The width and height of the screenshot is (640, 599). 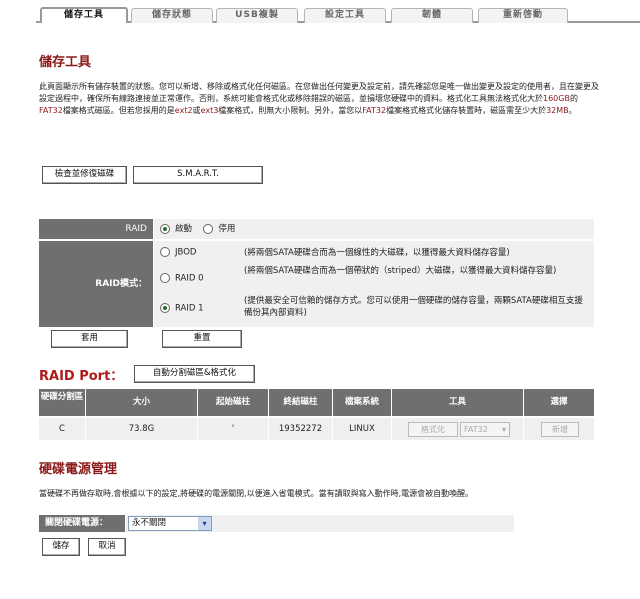 What do you see at coordinates (170, 523) in the screenshot?
I see `power-off-select: 永不關閉 ▾` at bounding box center [170, 523].